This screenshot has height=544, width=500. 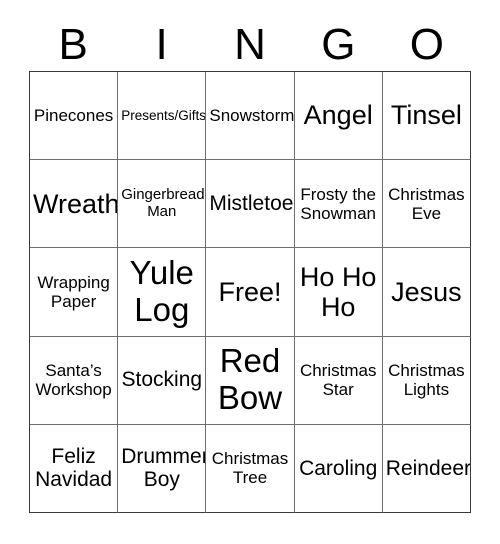 I want to click on bingo-cell-label: Jesus, so click(x=426, y=291).